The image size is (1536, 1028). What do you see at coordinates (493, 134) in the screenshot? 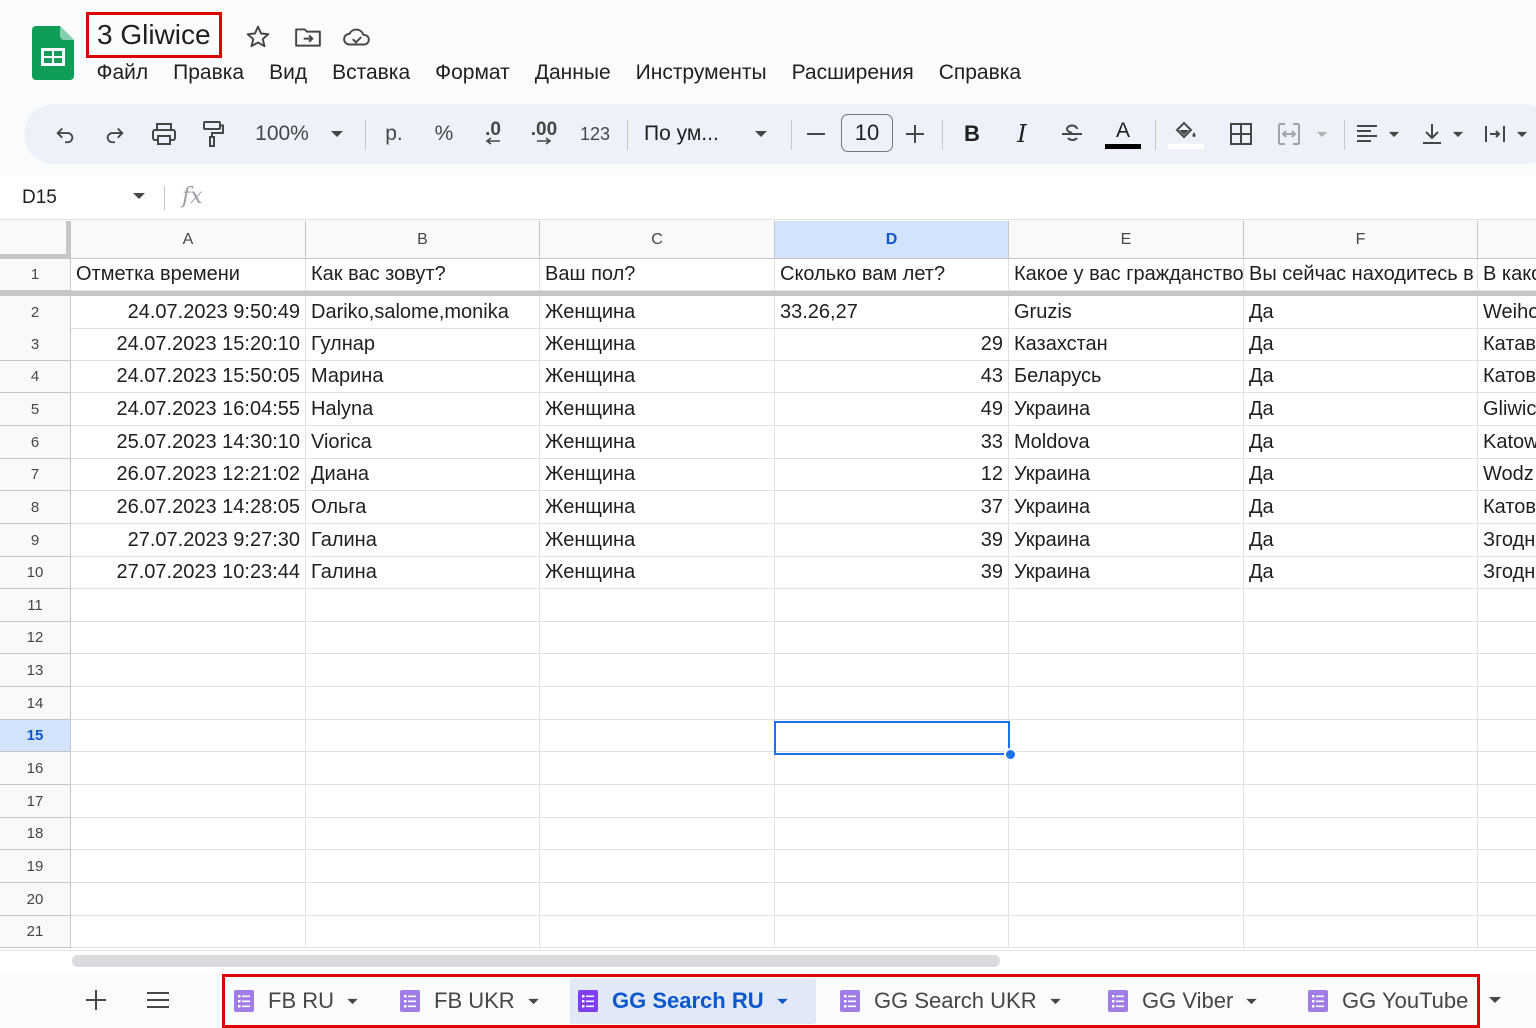
I see `decrease-decimal-button: .0` at bounding box center [493, 134].